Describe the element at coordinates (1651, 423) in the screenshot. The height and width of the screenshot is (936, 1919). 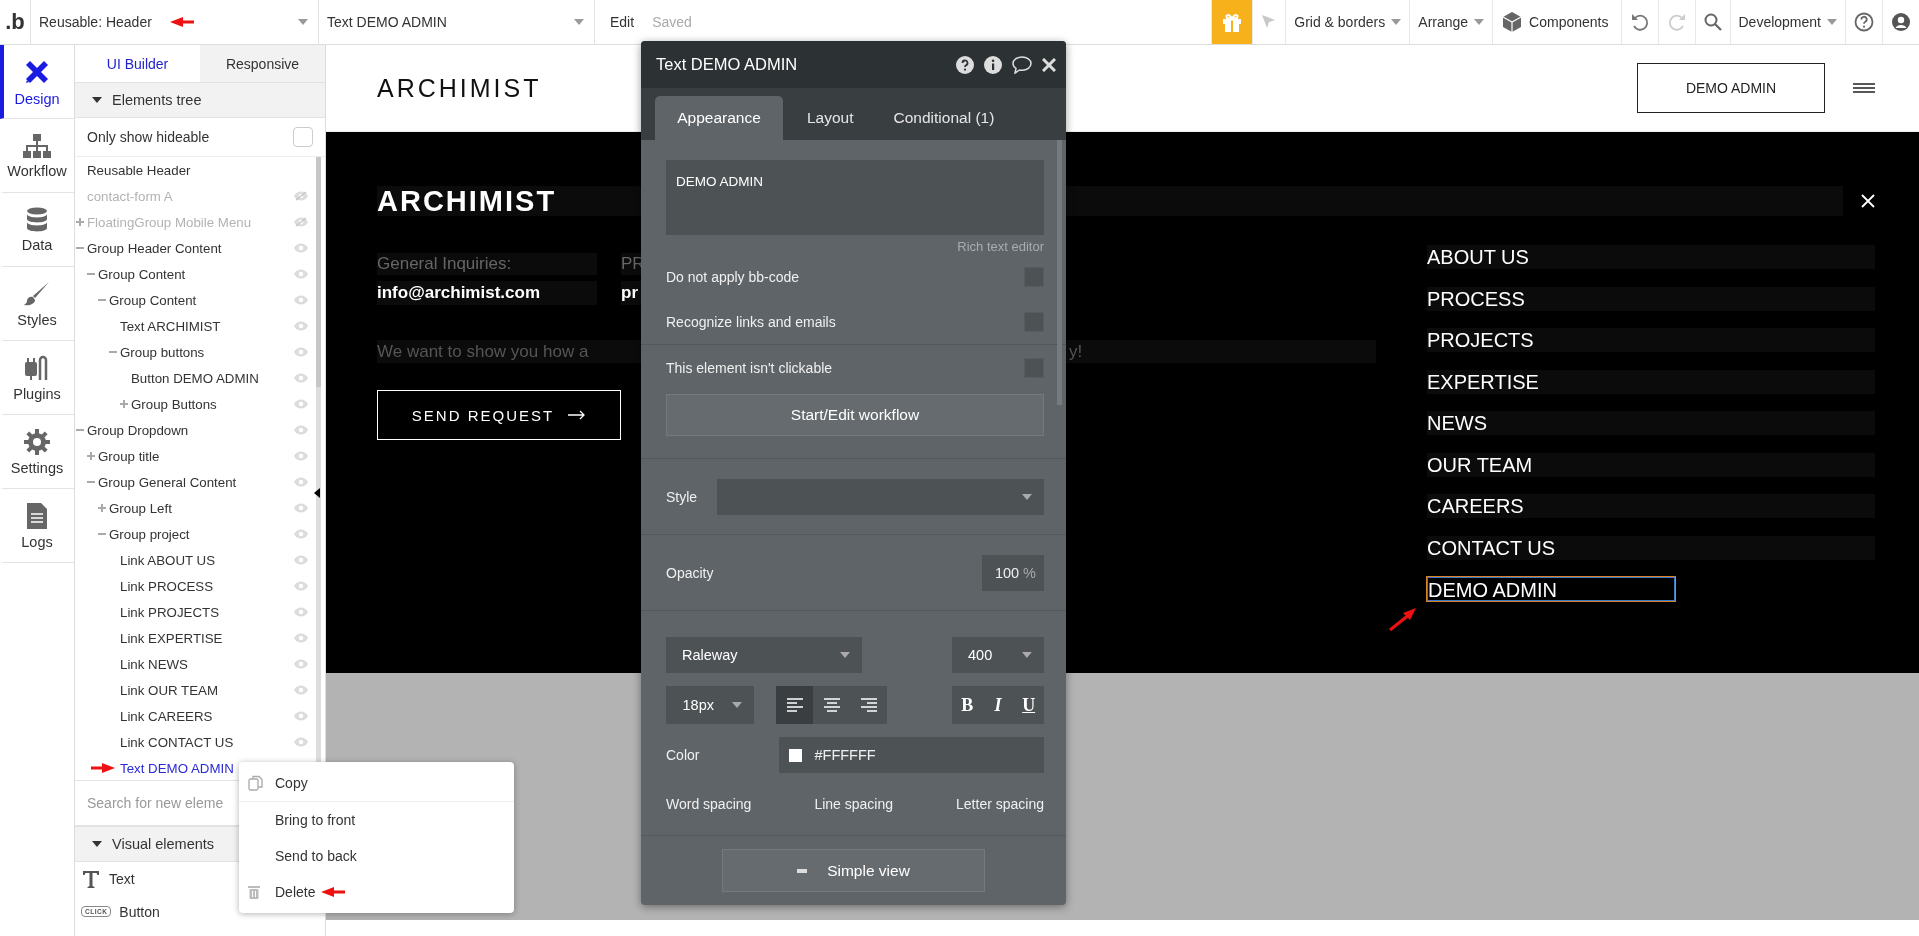
I see `nav-link: NEWS` at that location.